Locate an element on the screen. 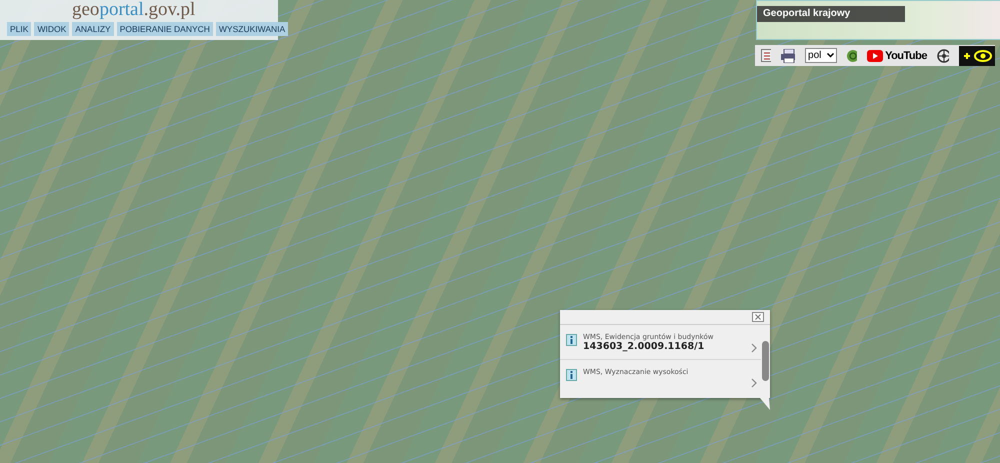 Image resolution: width=1000 pixels, height=463 pixels. close-icon is located at coordinates (758, 317).